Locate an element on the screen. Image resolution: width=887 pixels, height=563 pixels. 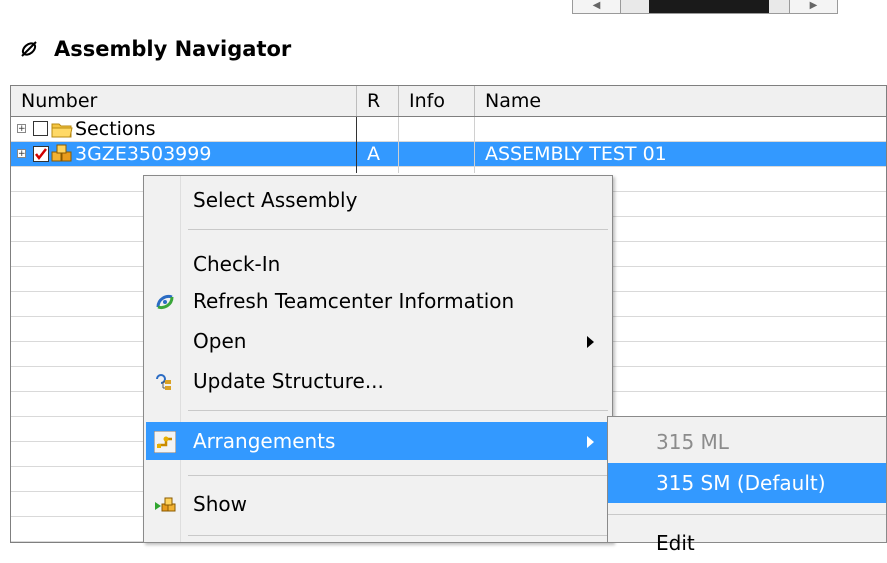
assembly-navigator-icon is located at coordinates (29, 49).